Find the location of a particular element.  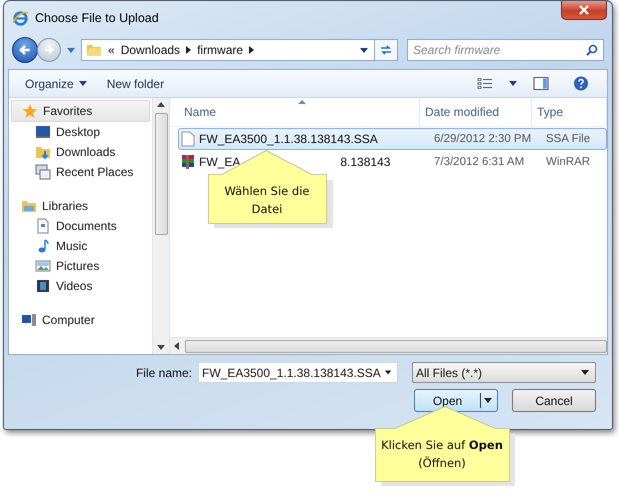

column-header: Type is located at coordinates (569, 112).